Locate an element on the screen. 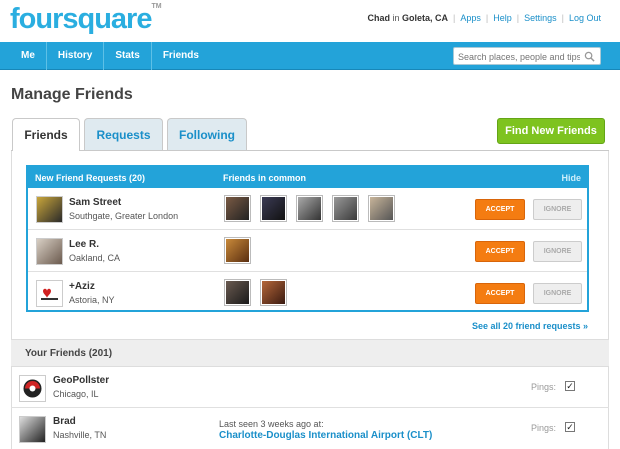 This screenshot has width=620, height=449. tab-following: Following is located at coordinates (207, 134).